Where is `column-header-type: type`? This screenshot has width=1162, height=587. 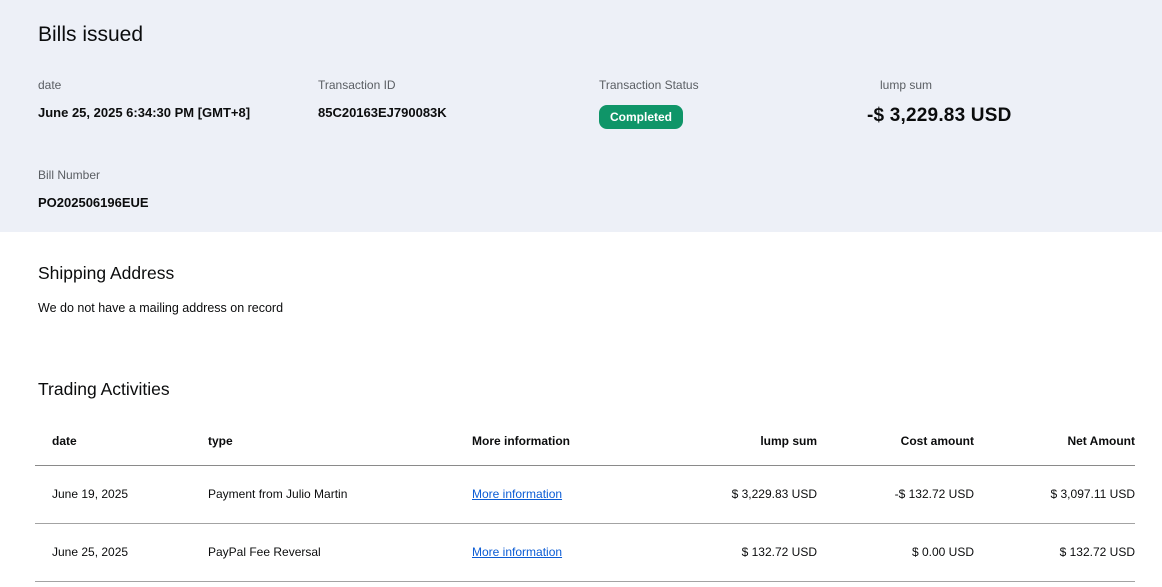 column-header-type: type is located at coordinates (340, 444).